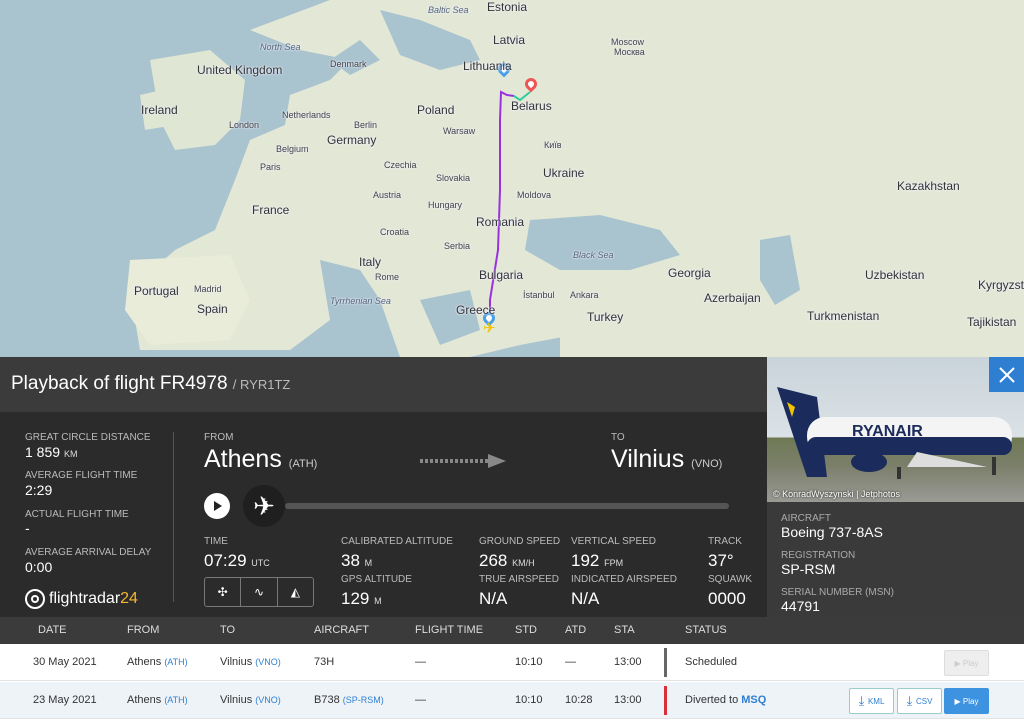 The height and width of the screenshot is (724, 1024). I want to click on map-label-kyiv: Київ, so click(553, 145).